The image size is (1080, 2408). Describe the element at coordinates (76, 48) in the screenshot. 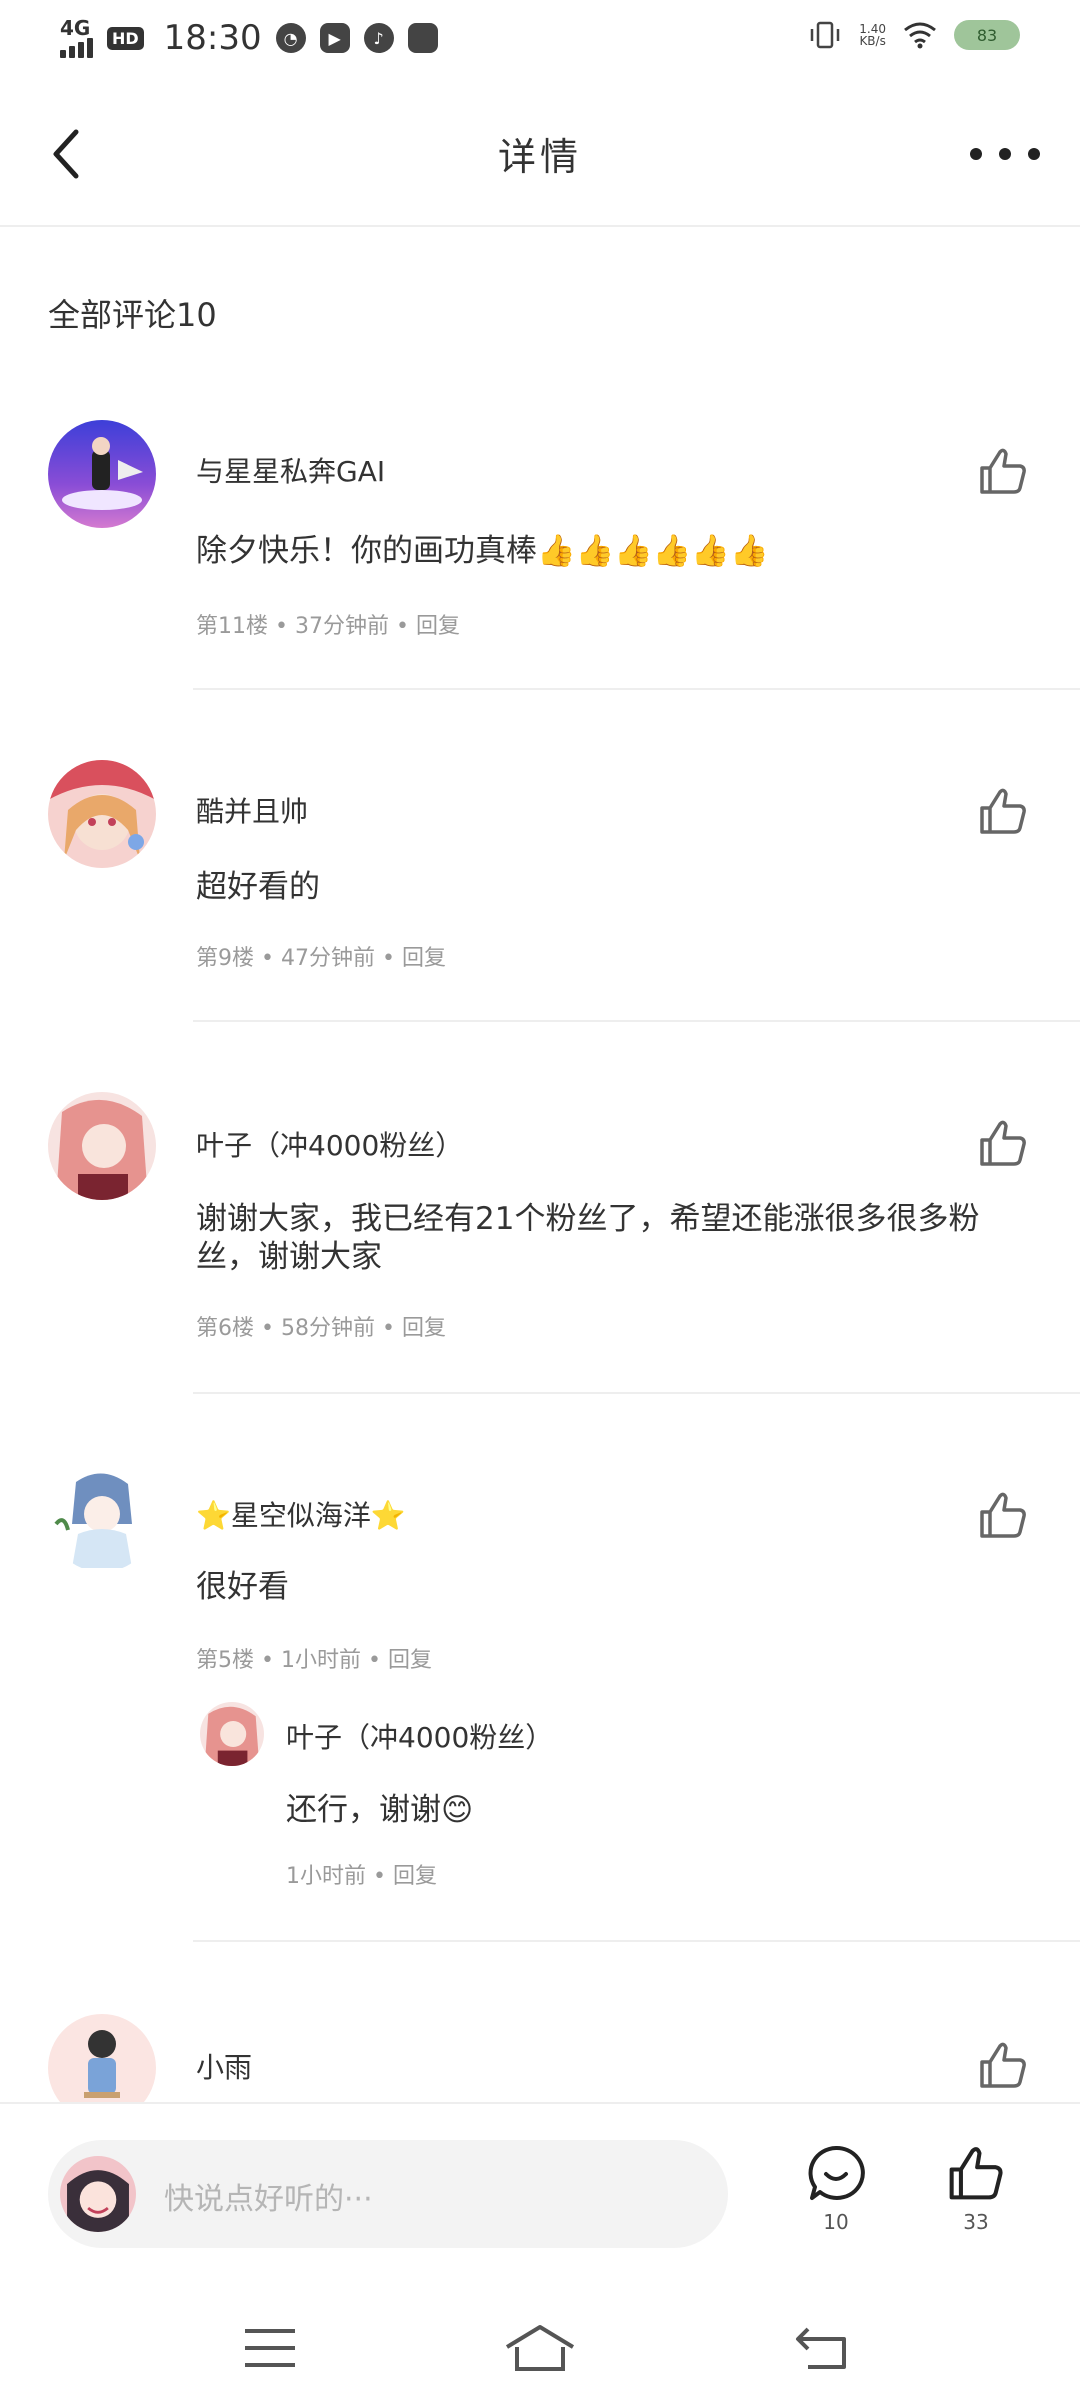

I see `signal-icon` at that location.